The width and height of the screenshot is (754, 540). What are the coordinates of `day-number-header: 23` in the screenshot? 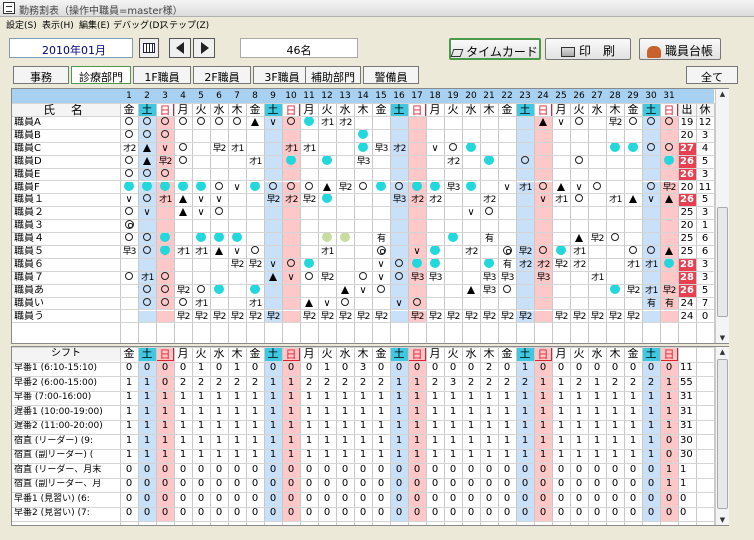 It's located at (525, 96).